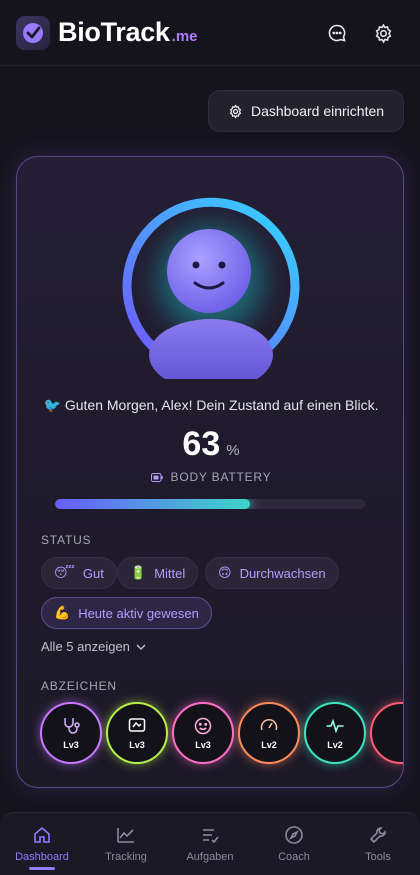 The image size is (420, 875). What do you see at coordinates (203, 726) in the screenshot?
I see `smile-icon` at bounding box center [203, 726].